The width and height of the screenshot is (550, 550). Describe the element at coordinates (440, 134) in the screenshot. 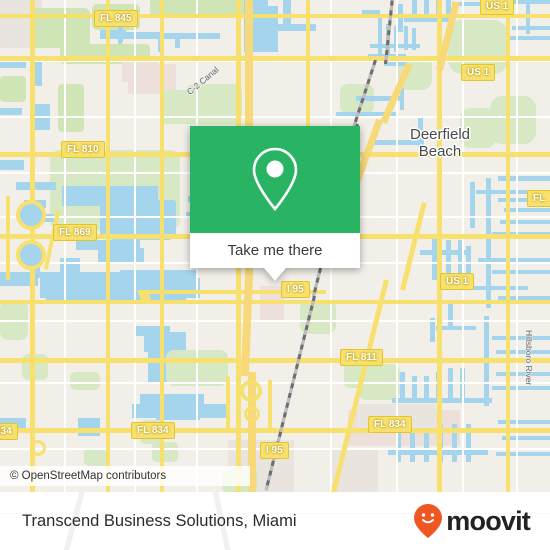

I see `place-label-line1: Deerfield` at that location.